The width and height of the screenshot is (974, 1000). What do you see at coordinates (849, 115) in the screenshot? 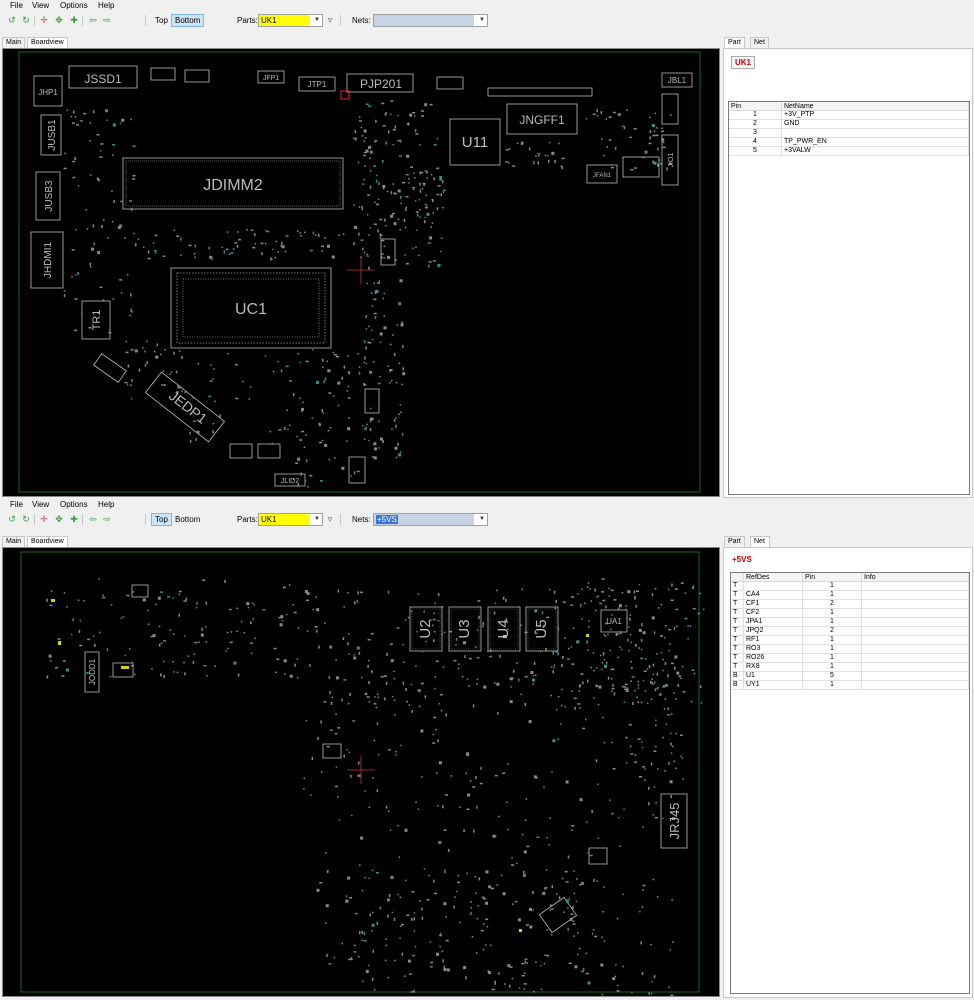
I see `table-row: 1 +3V_PTP` at bounding box center [849, 115].